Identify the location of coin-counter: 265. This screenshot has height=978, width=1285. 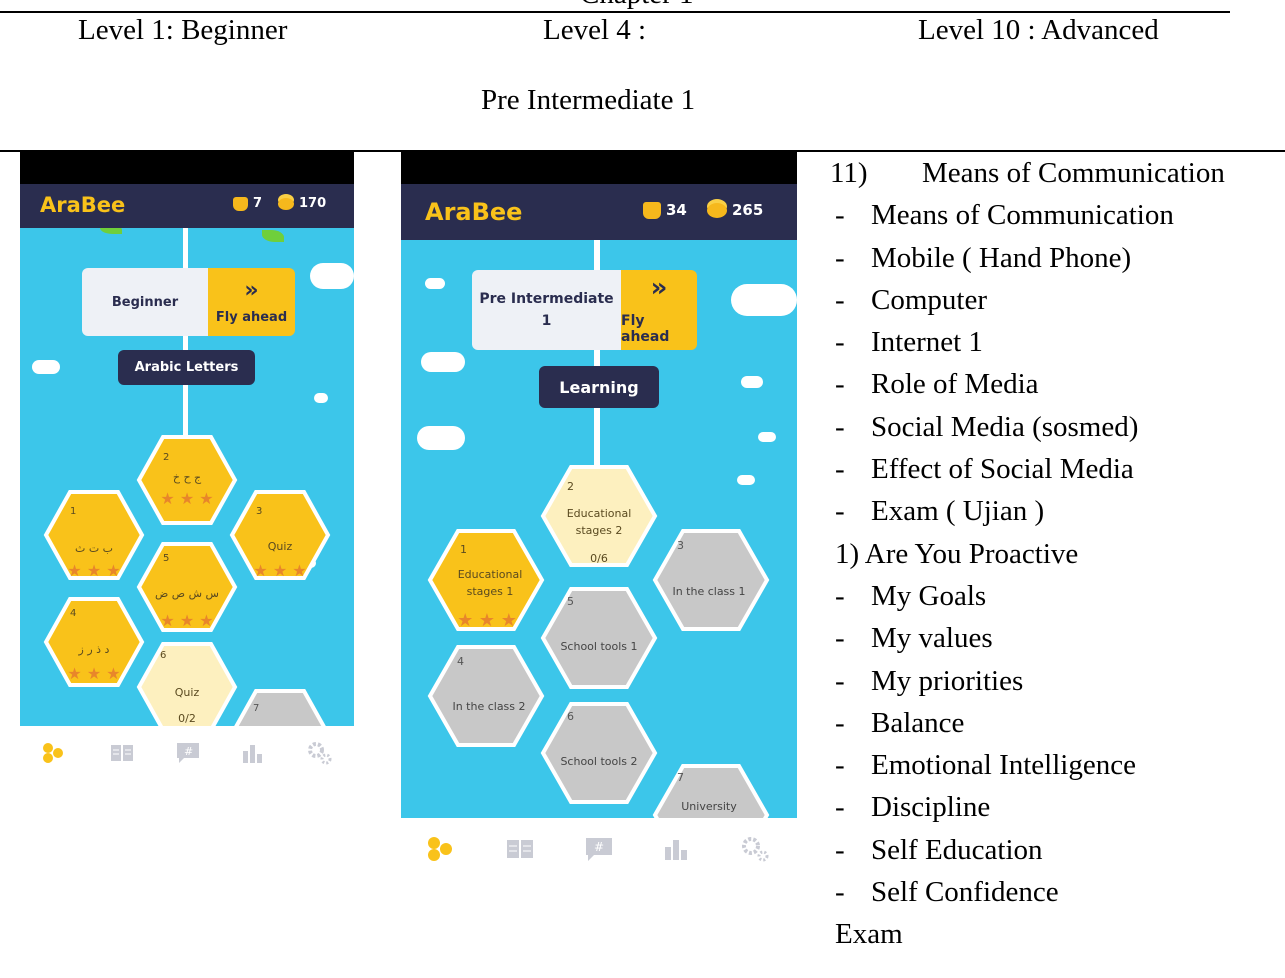
(735, 210).